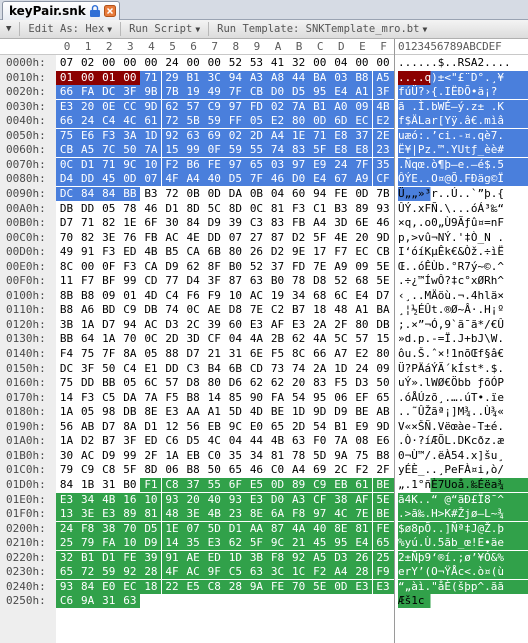 This screenshot has width=528, height=643. What do you see at coordinates (172, 164) in the screenshot?
I see `hex-byte: F2` at bounding box center [172, 164].